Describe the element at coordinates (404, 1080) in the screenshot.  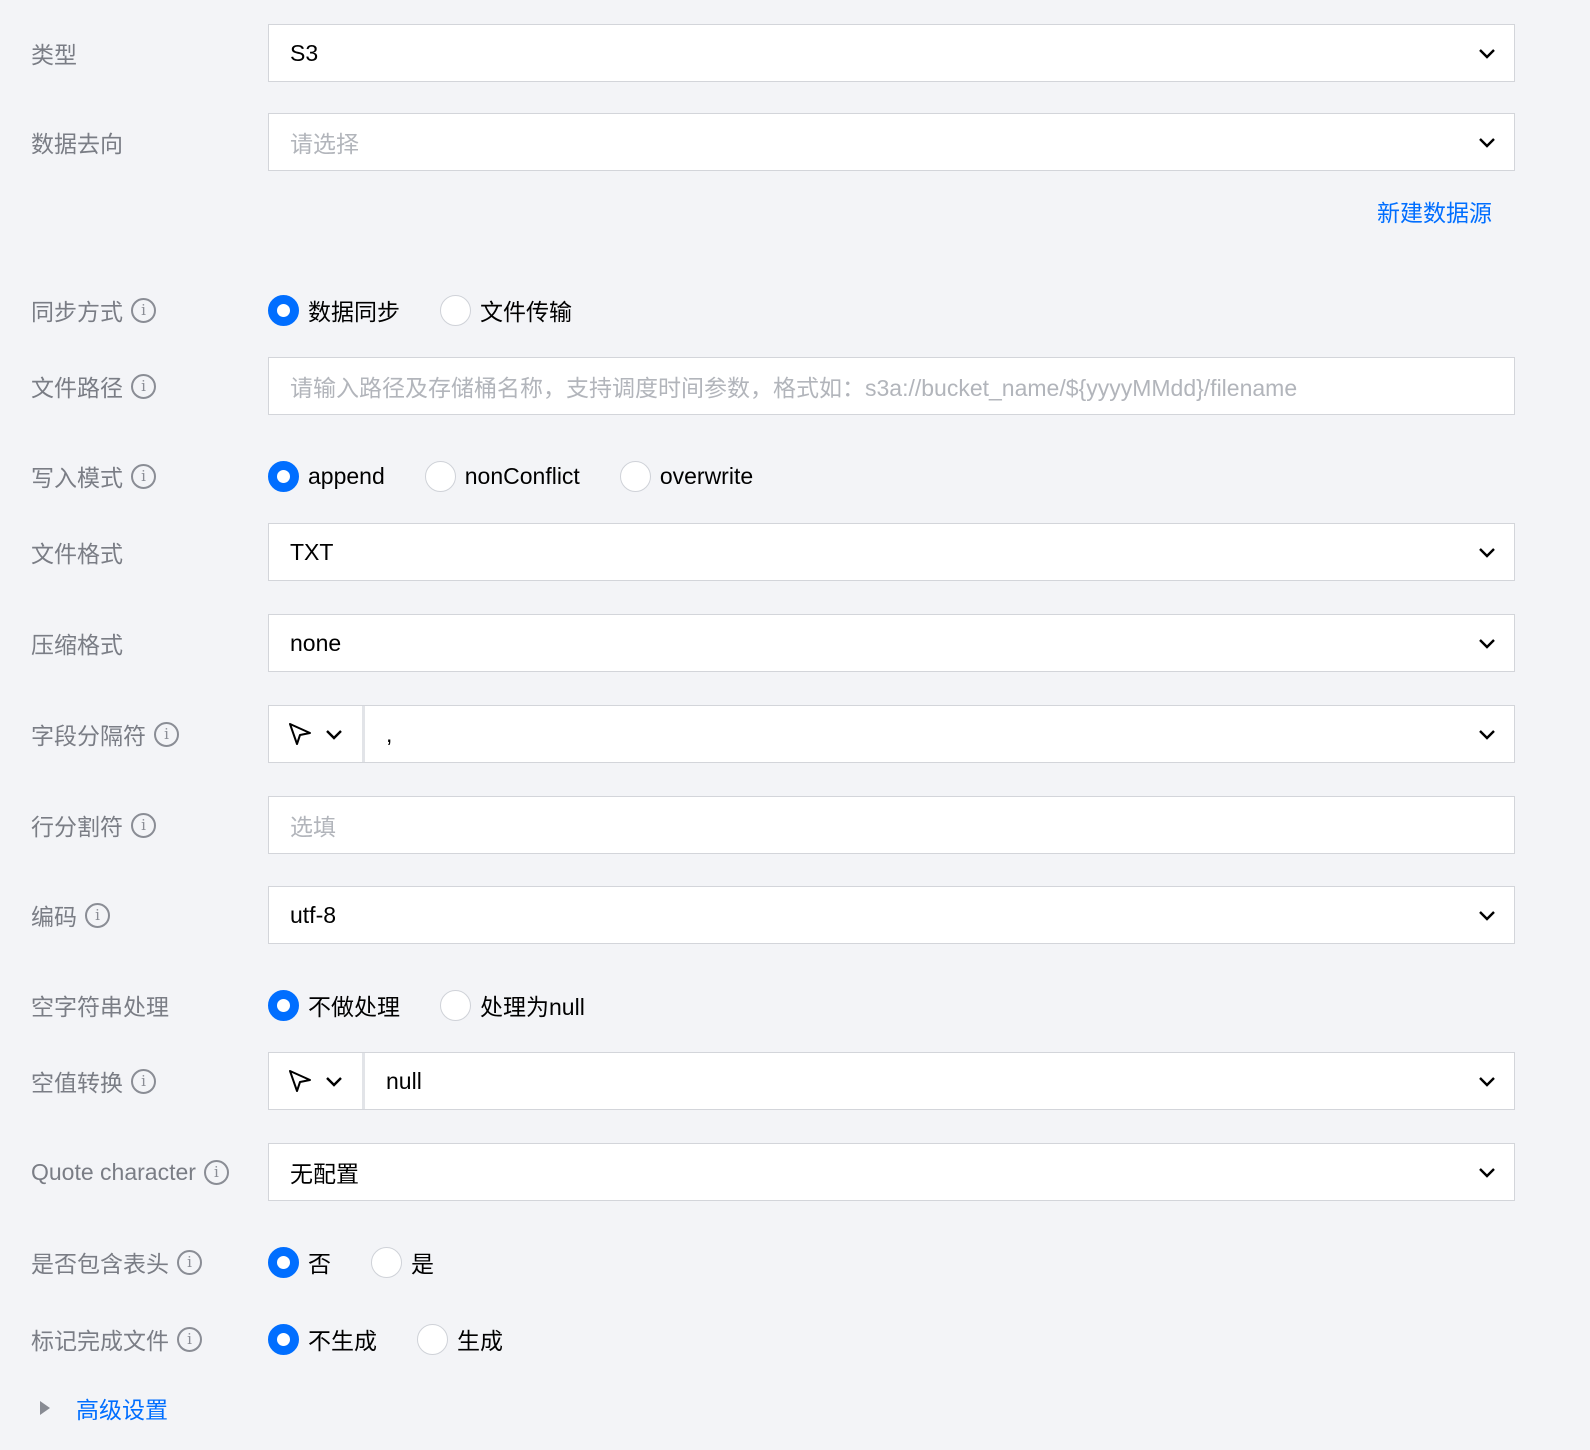
I see `null-convert-value: null` at that location.